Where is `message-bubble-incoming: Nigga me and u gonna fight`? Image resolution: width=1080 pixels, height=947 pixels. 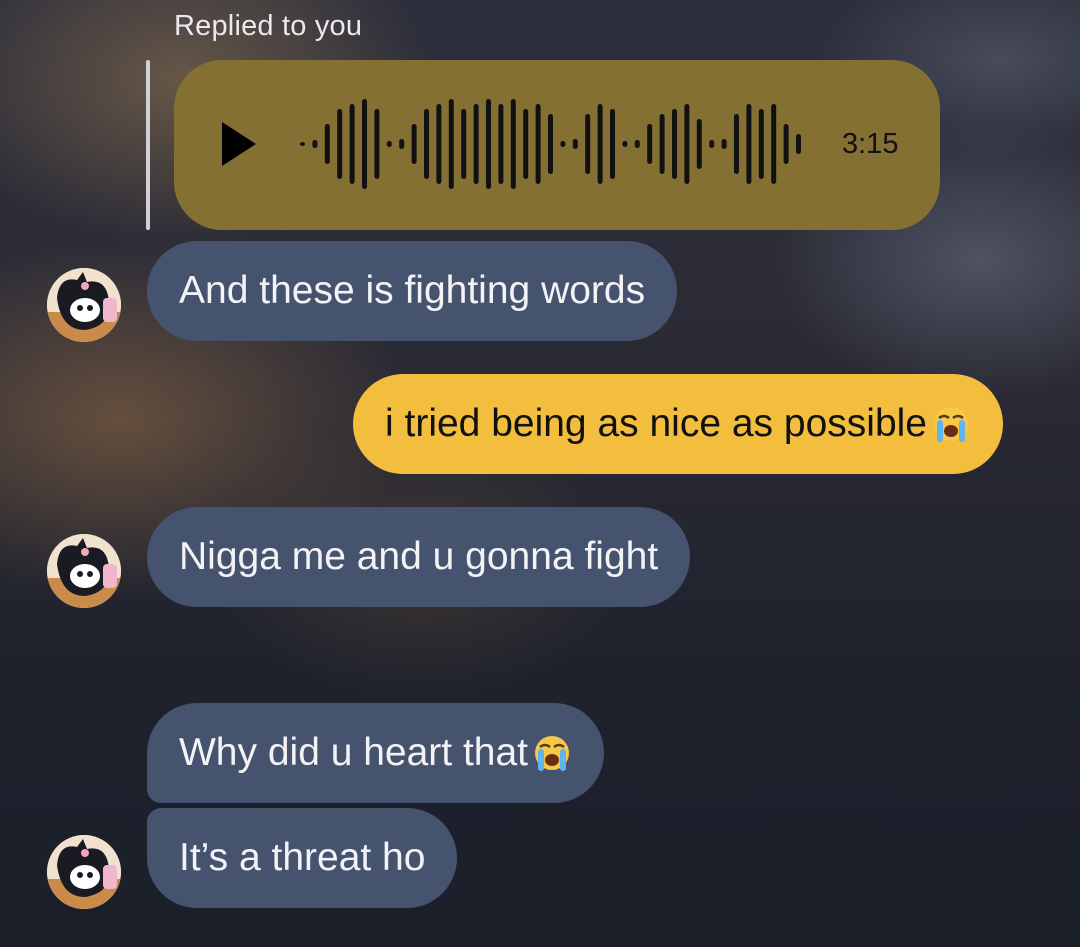 message-bubble-incoming: Nigga me and u gonna fight is located at coordinates (419, 557).